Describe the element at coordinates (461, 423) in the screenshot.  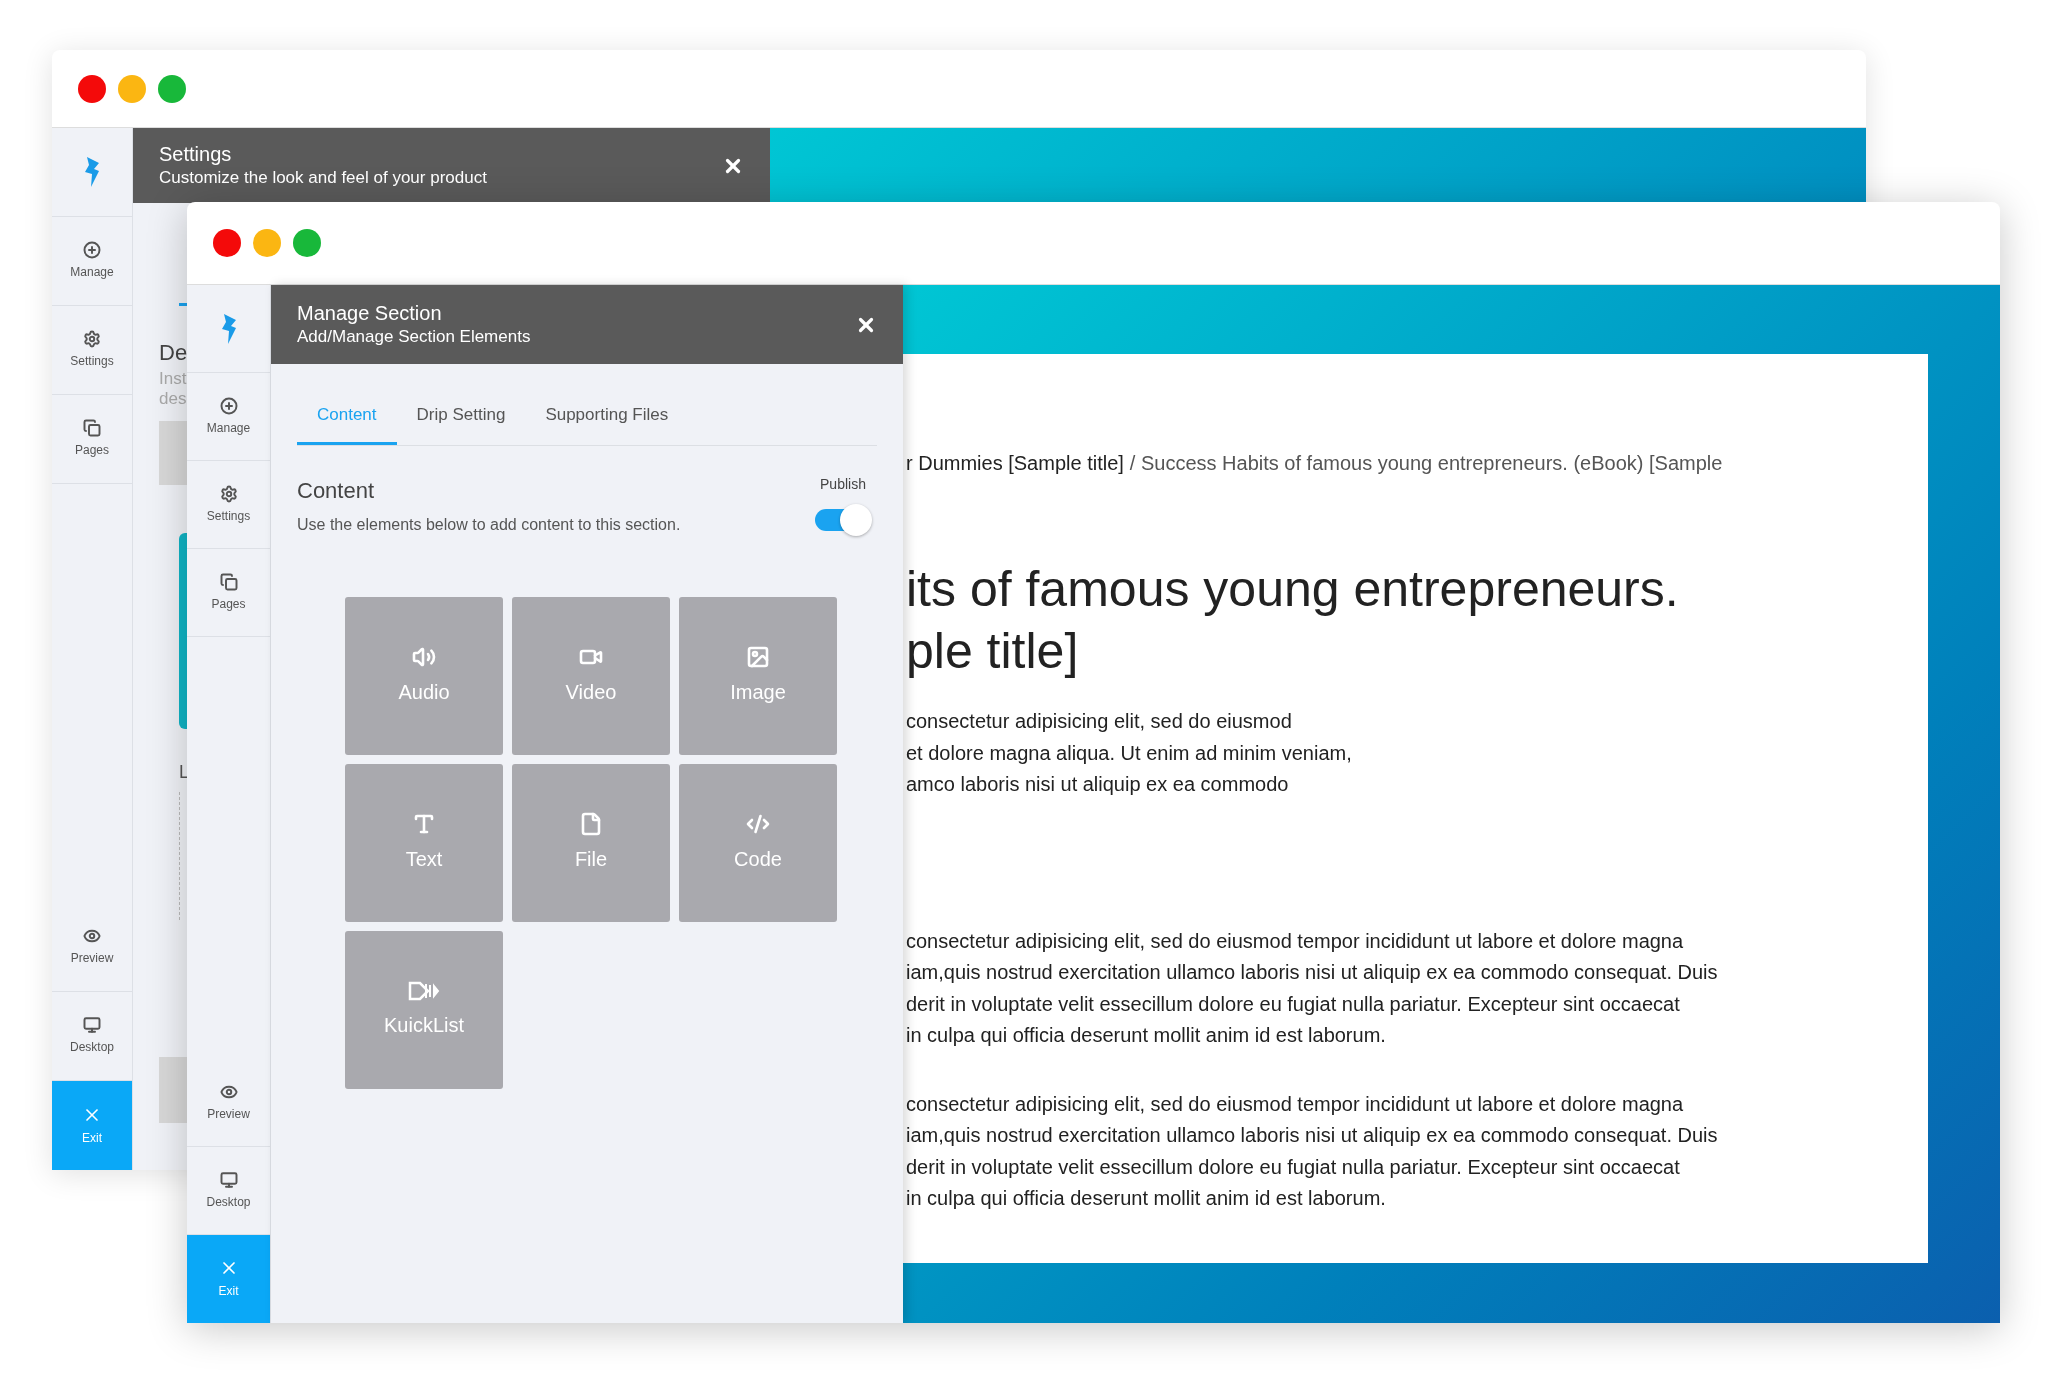
I see `tab: Drip Setting` at that location.